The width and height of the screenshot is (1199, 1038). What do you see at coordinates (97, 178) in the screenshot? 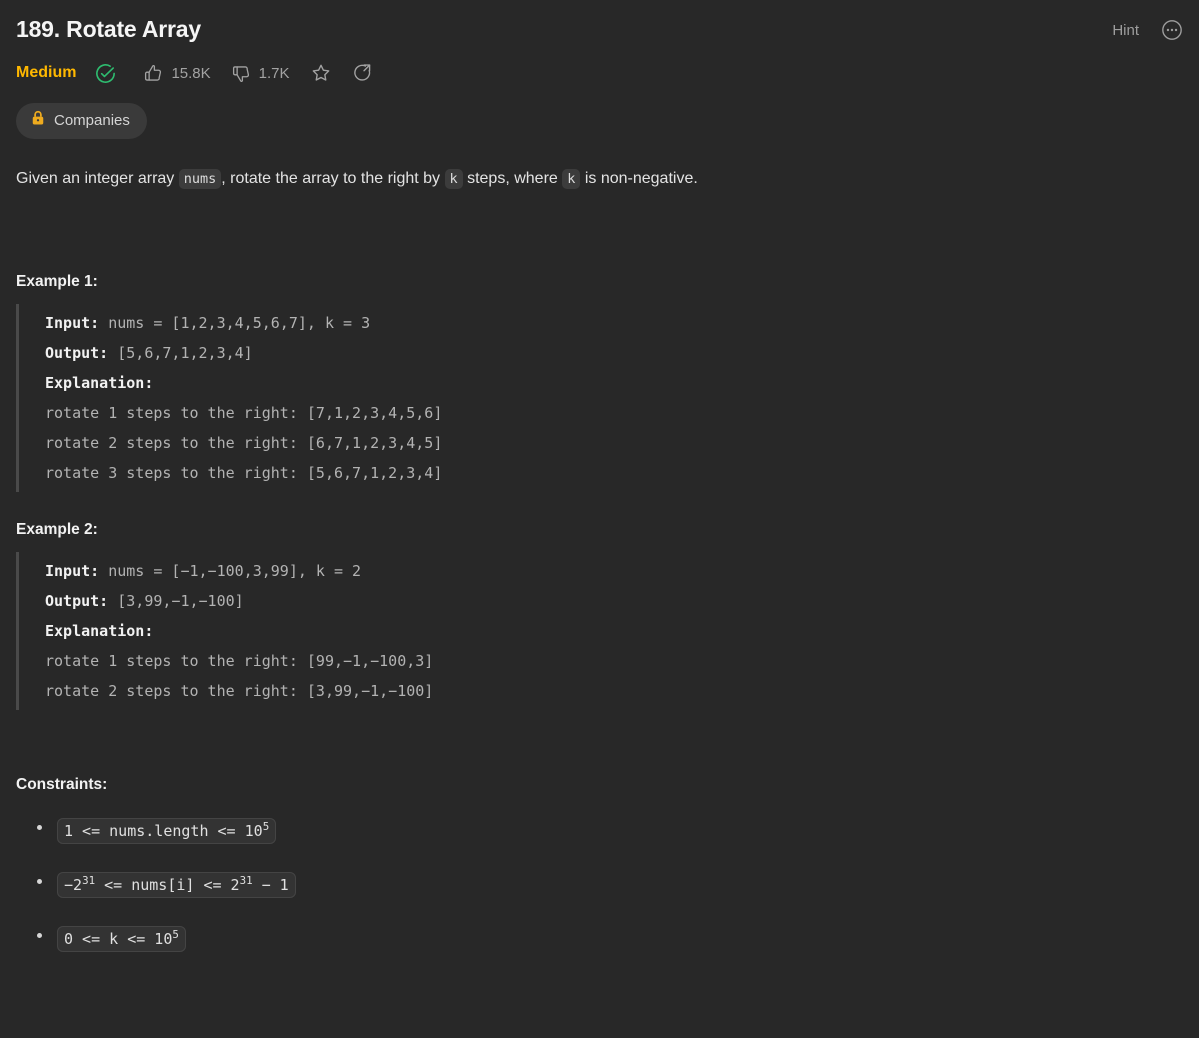
I see `statement-text-1: Given an integer array` at bounding box center [97, 178].